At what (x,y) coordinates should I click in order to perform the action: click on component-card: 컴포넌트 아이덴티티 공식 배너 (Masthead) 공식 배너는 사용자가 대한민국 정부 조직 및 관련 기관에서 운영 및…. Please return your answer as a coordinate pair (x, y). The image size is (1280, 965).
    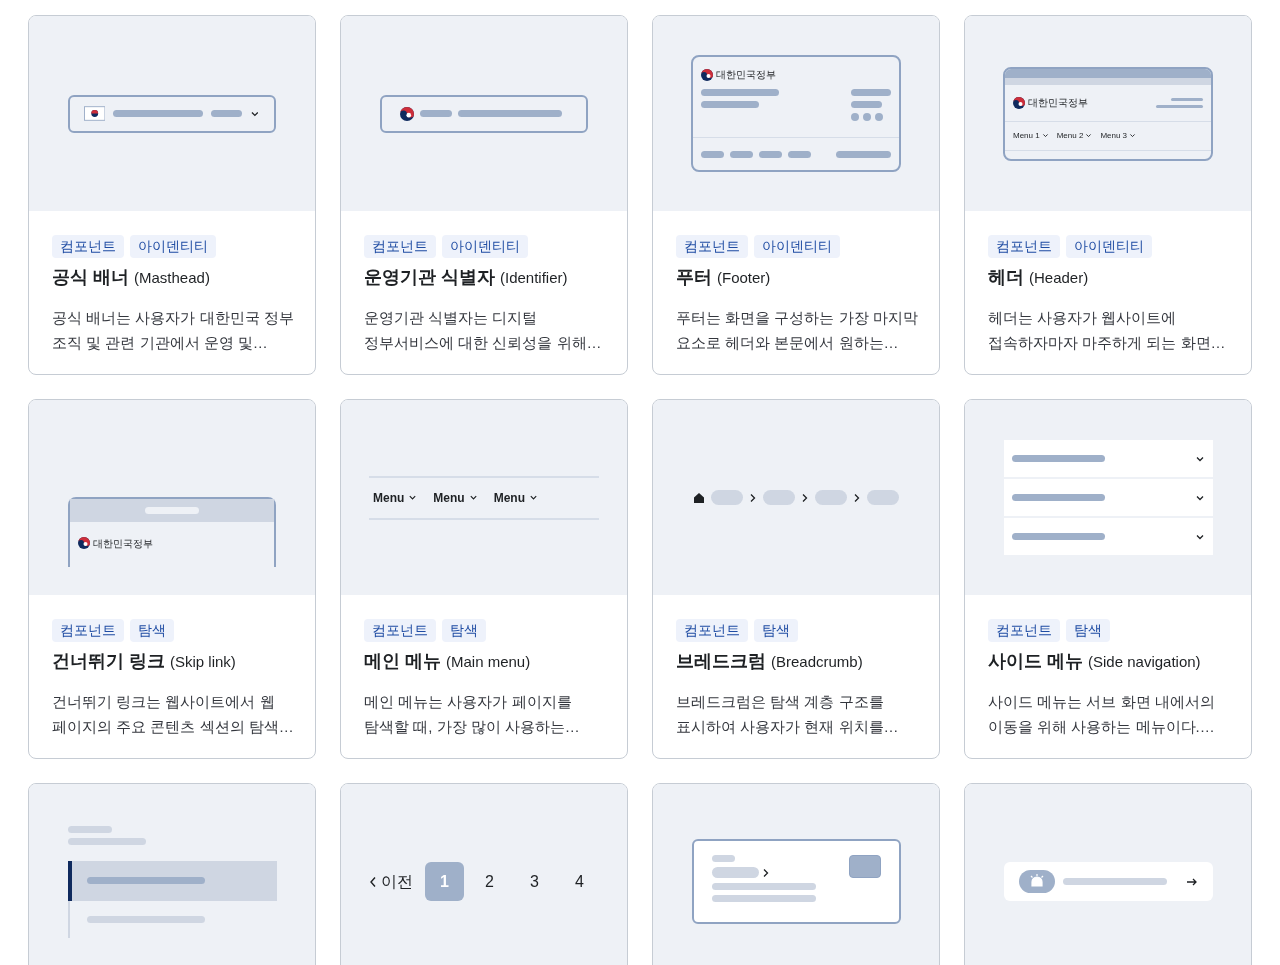
    Looking at the image, I should click on (172, 195).